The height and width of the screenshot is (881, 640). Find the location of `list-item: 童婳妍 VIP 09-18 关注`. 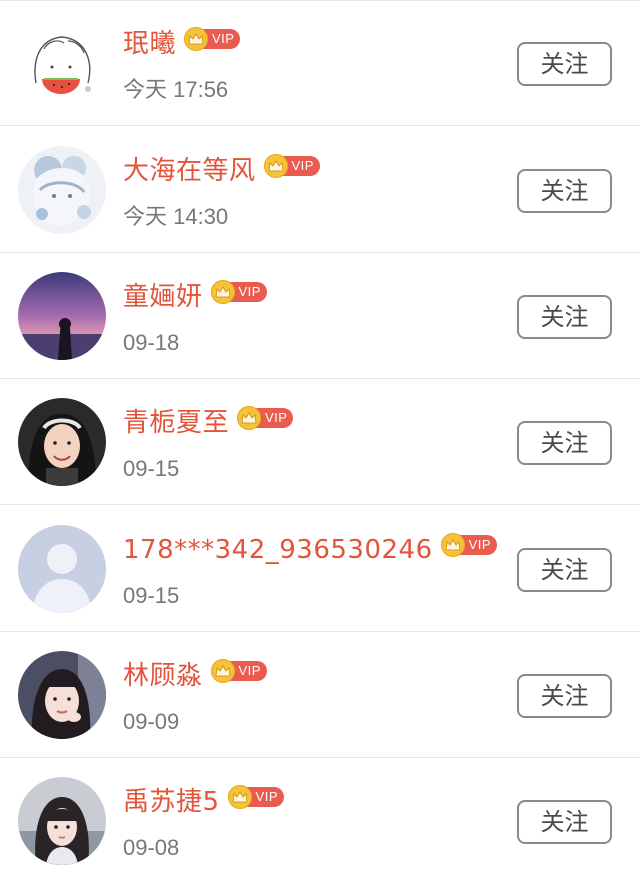

list-item: 童婳妍 VIP 09-18 关注 is located at coordinates (320, 316).